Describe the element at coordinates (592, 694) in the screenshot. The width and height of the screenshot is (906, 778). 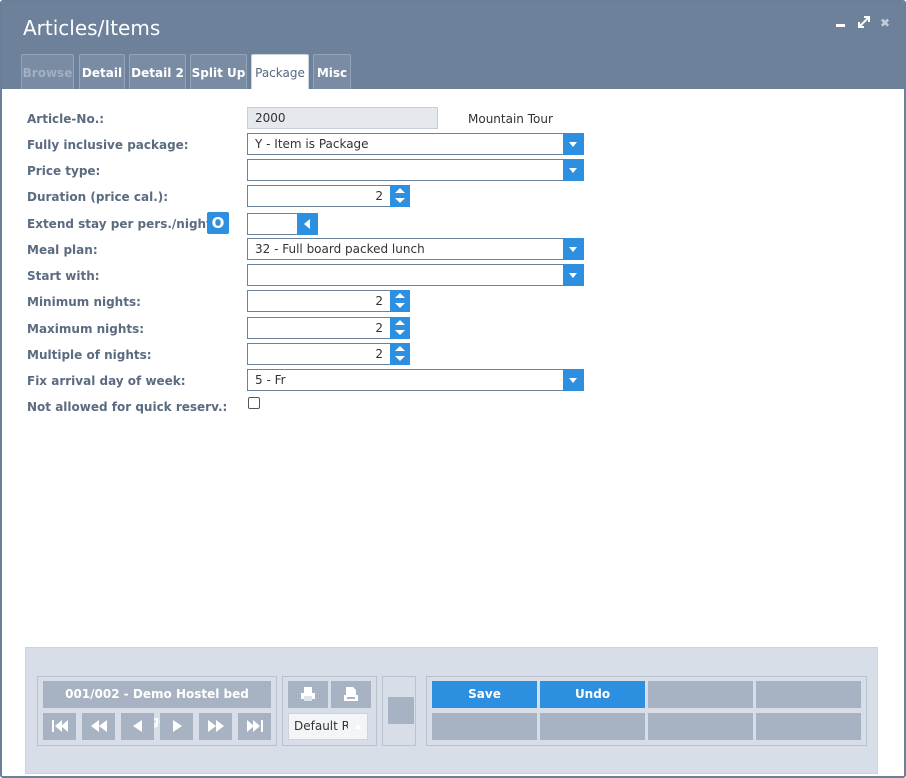
I see `undo-button: Undo` at that location.